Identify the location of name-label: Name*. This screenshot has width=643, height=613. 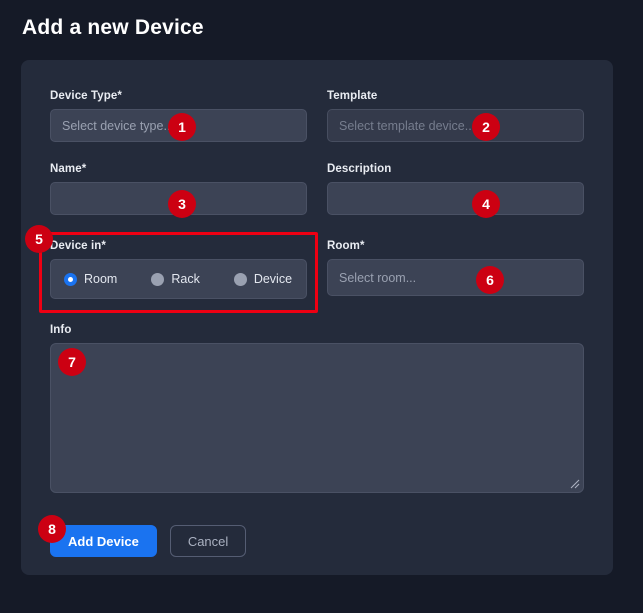
(68, 169).